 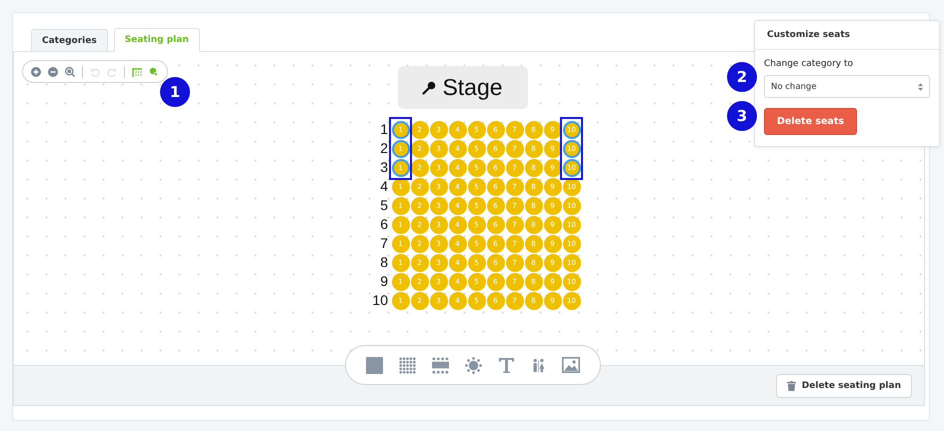 What do you see at coordinates (374, 365) in the screenshot?
I see `square-icon` at bounding box center [374, 365].